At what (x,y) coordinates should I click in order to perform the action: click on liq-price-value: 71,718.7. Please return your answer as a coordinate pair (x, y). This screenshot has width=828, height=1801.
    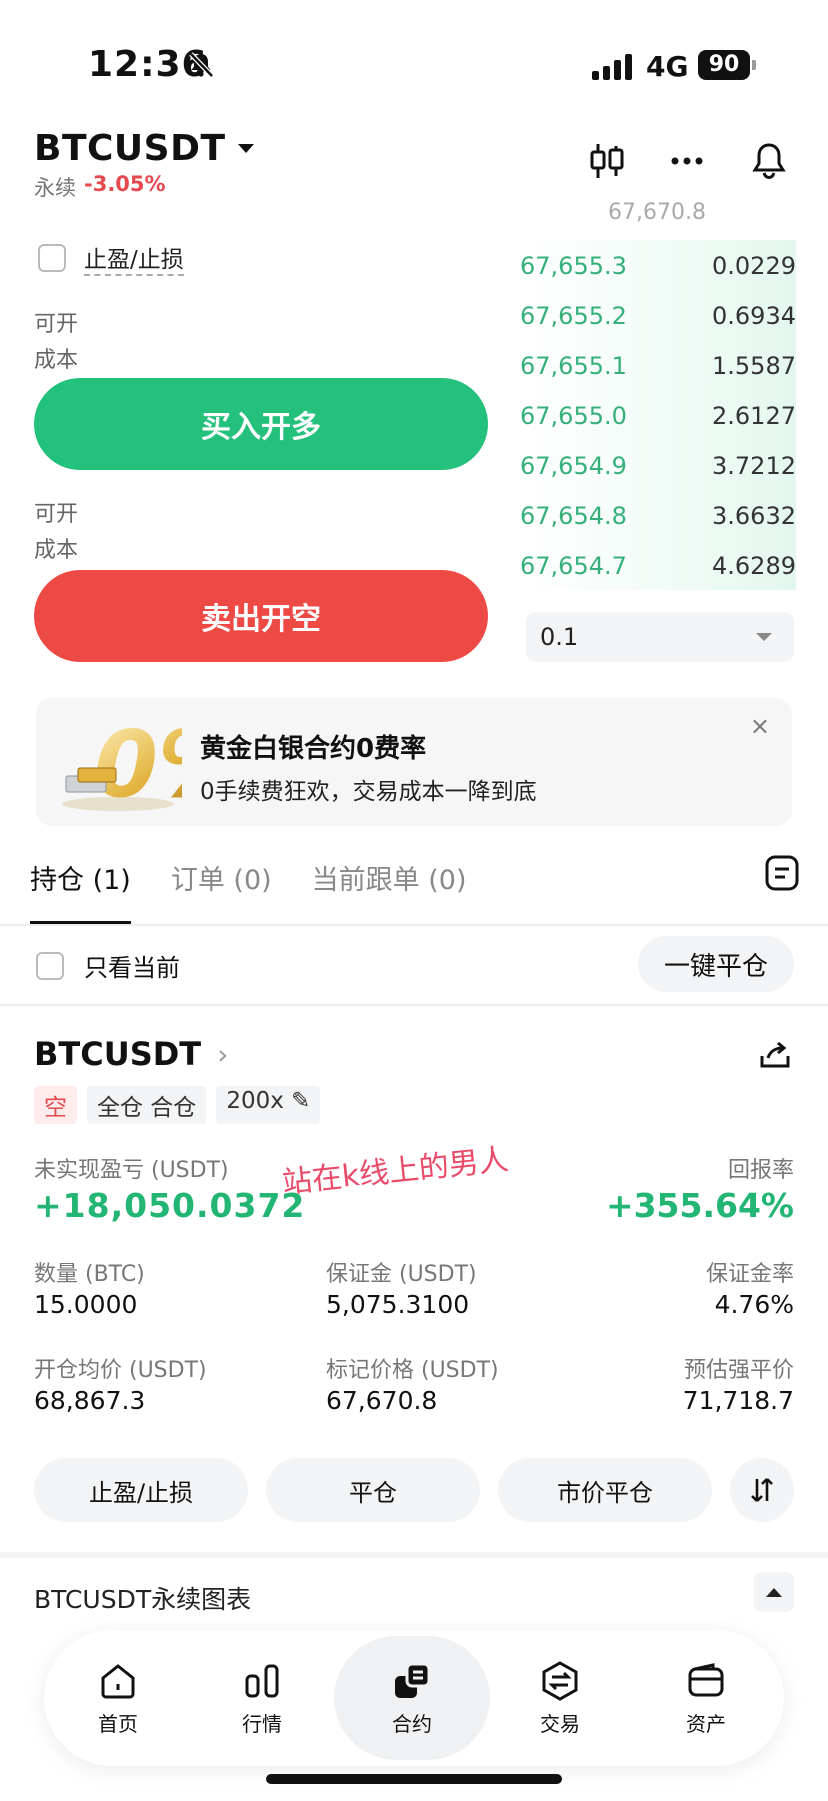
    Looking at the image, I should click on (738, 1400).